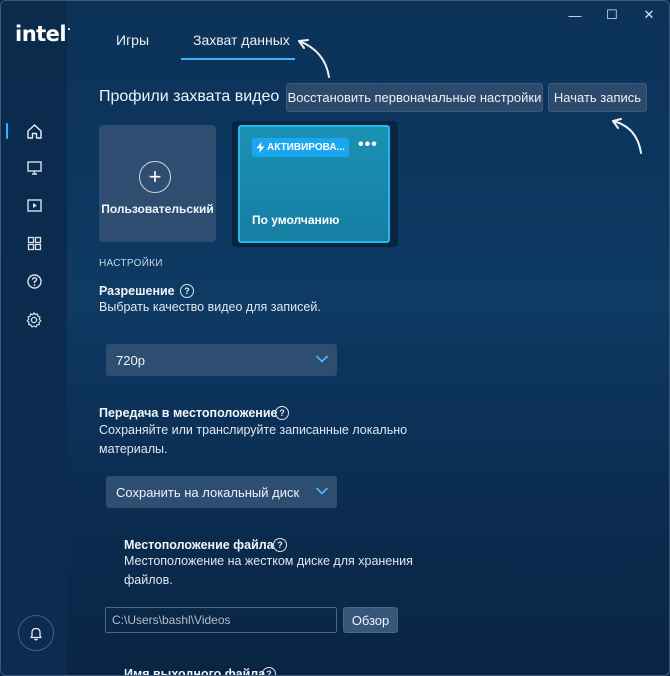 This screenshot has width=670, height=676. What do you see at coordinates (195, 671) in the screenshot?
I see `output-filename-label: Имя выходного файла` at bounding box center [195, 671].